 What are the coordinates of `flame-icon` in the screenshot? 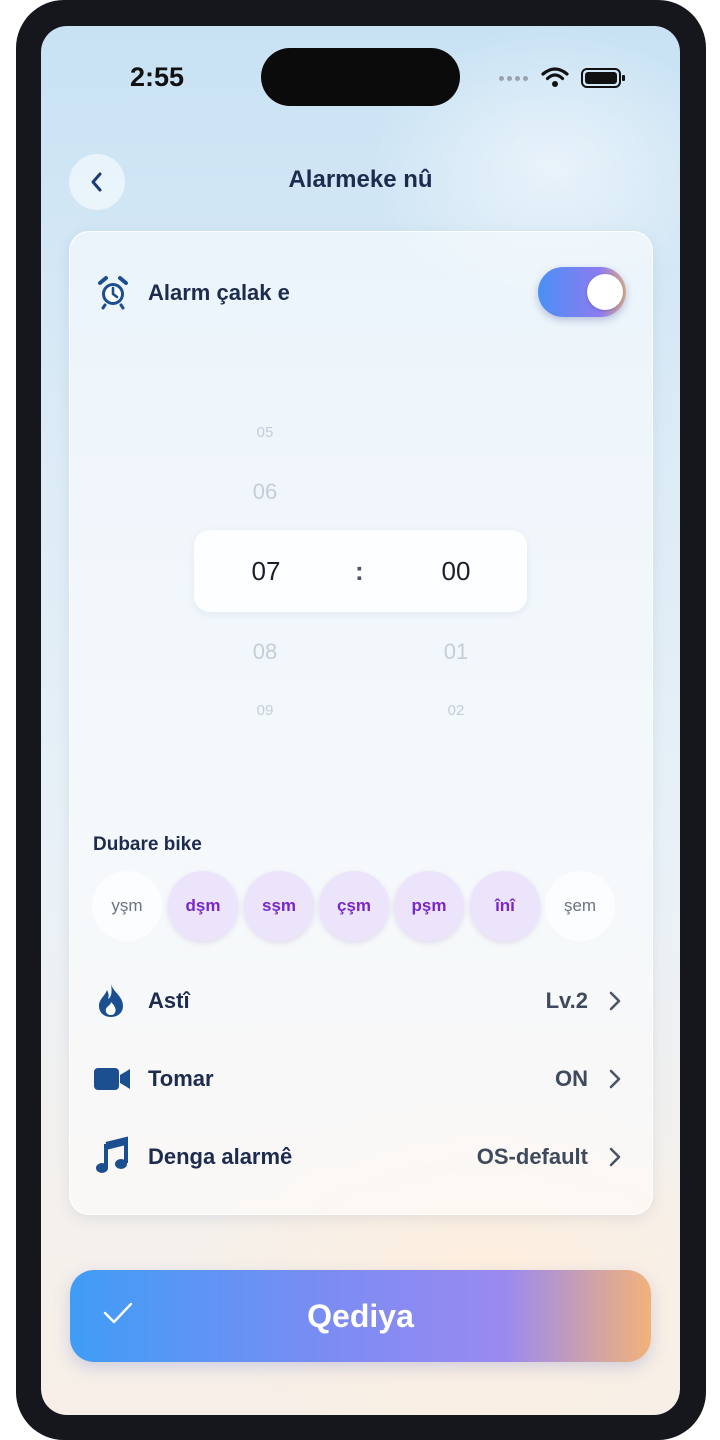 It's located at (111, 1000).